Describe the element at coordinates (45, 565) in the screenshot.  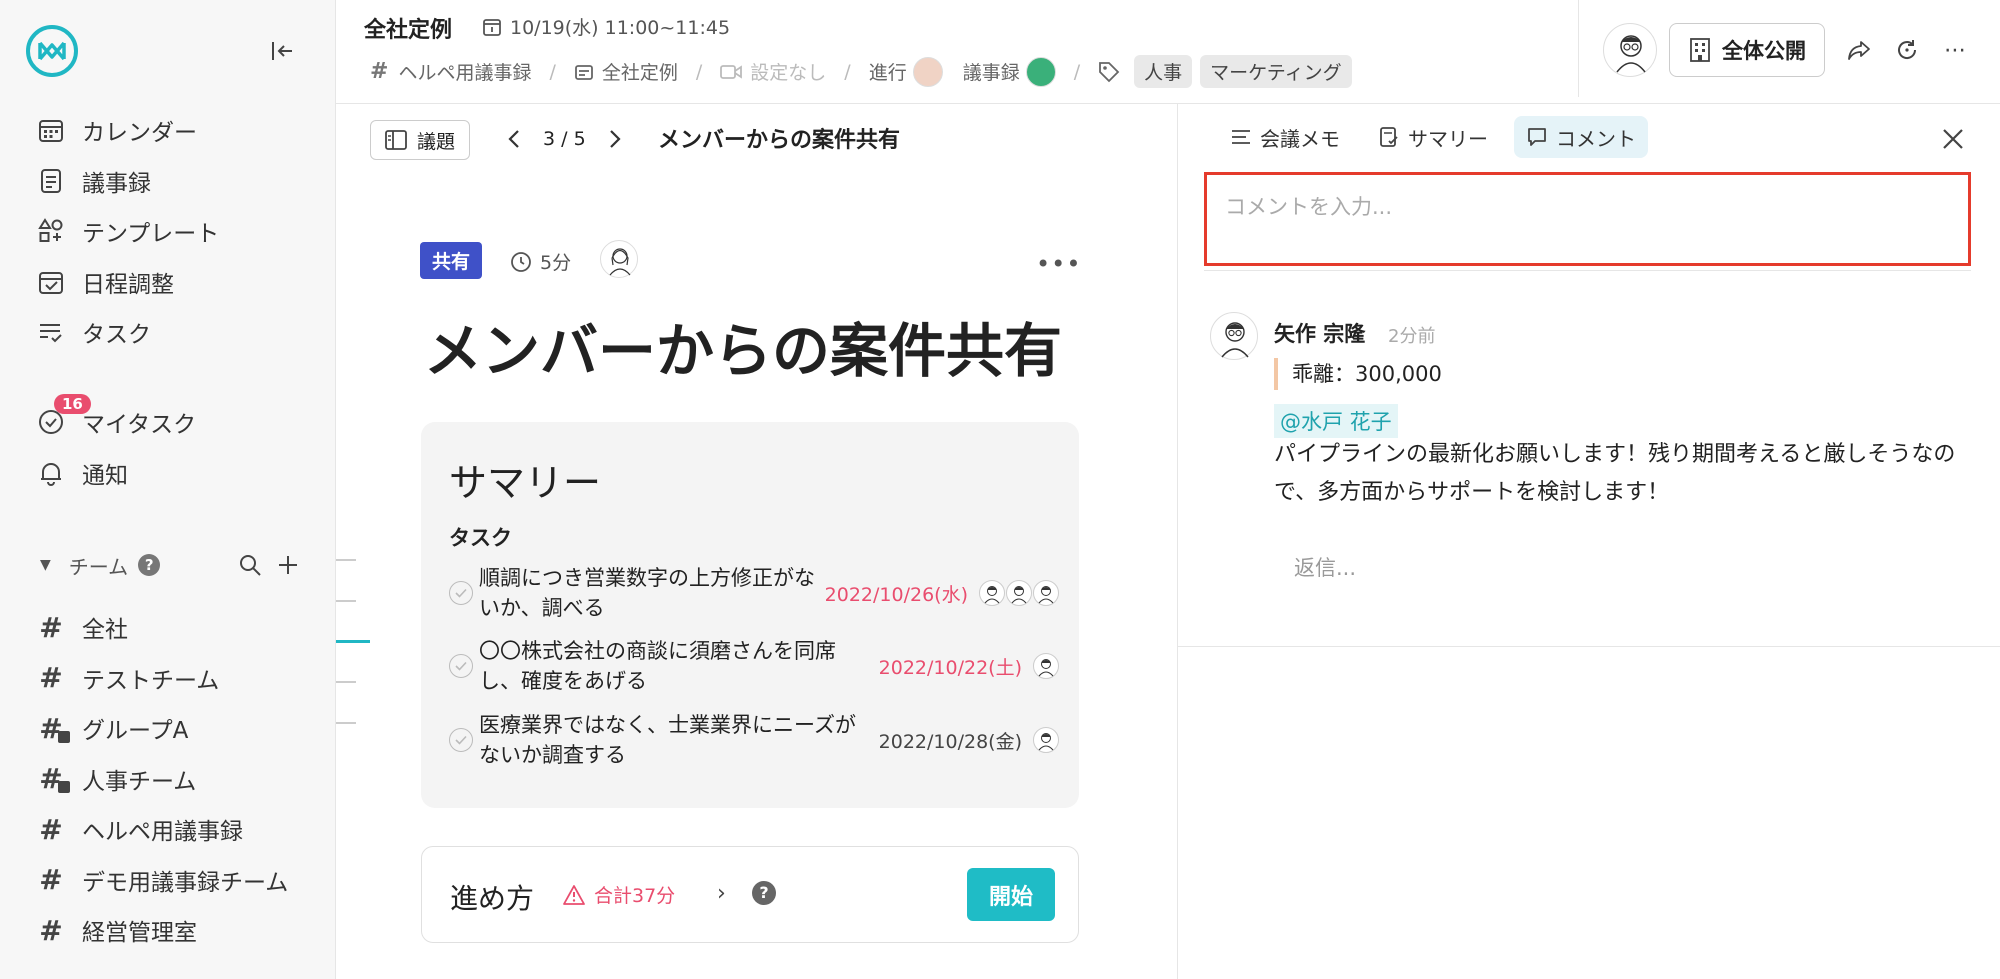
I see `caret-down-icon: ▼` at that location.